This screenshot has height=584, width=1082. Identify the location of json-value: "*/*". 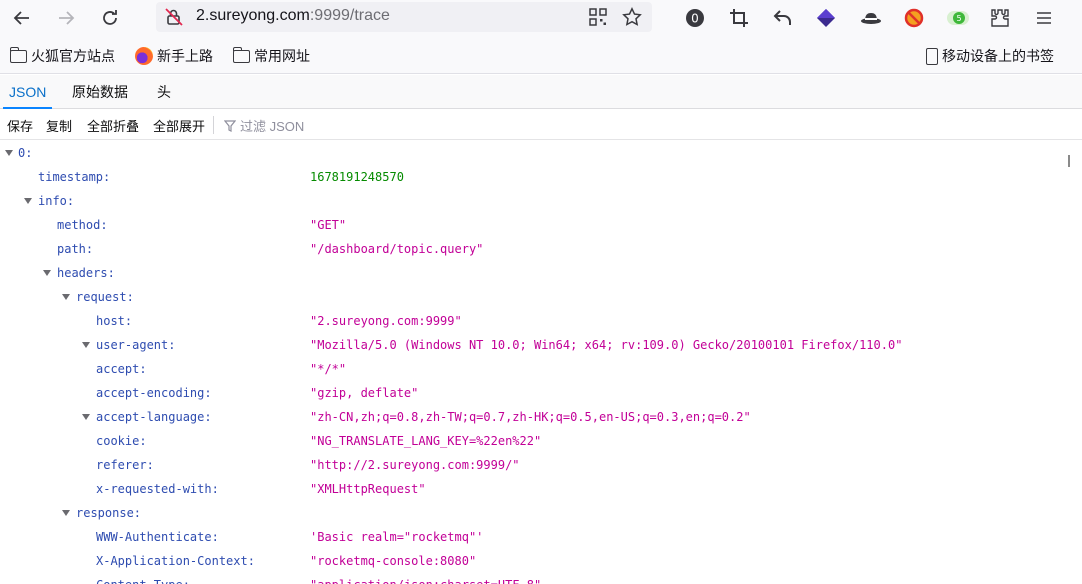
(328, 369).